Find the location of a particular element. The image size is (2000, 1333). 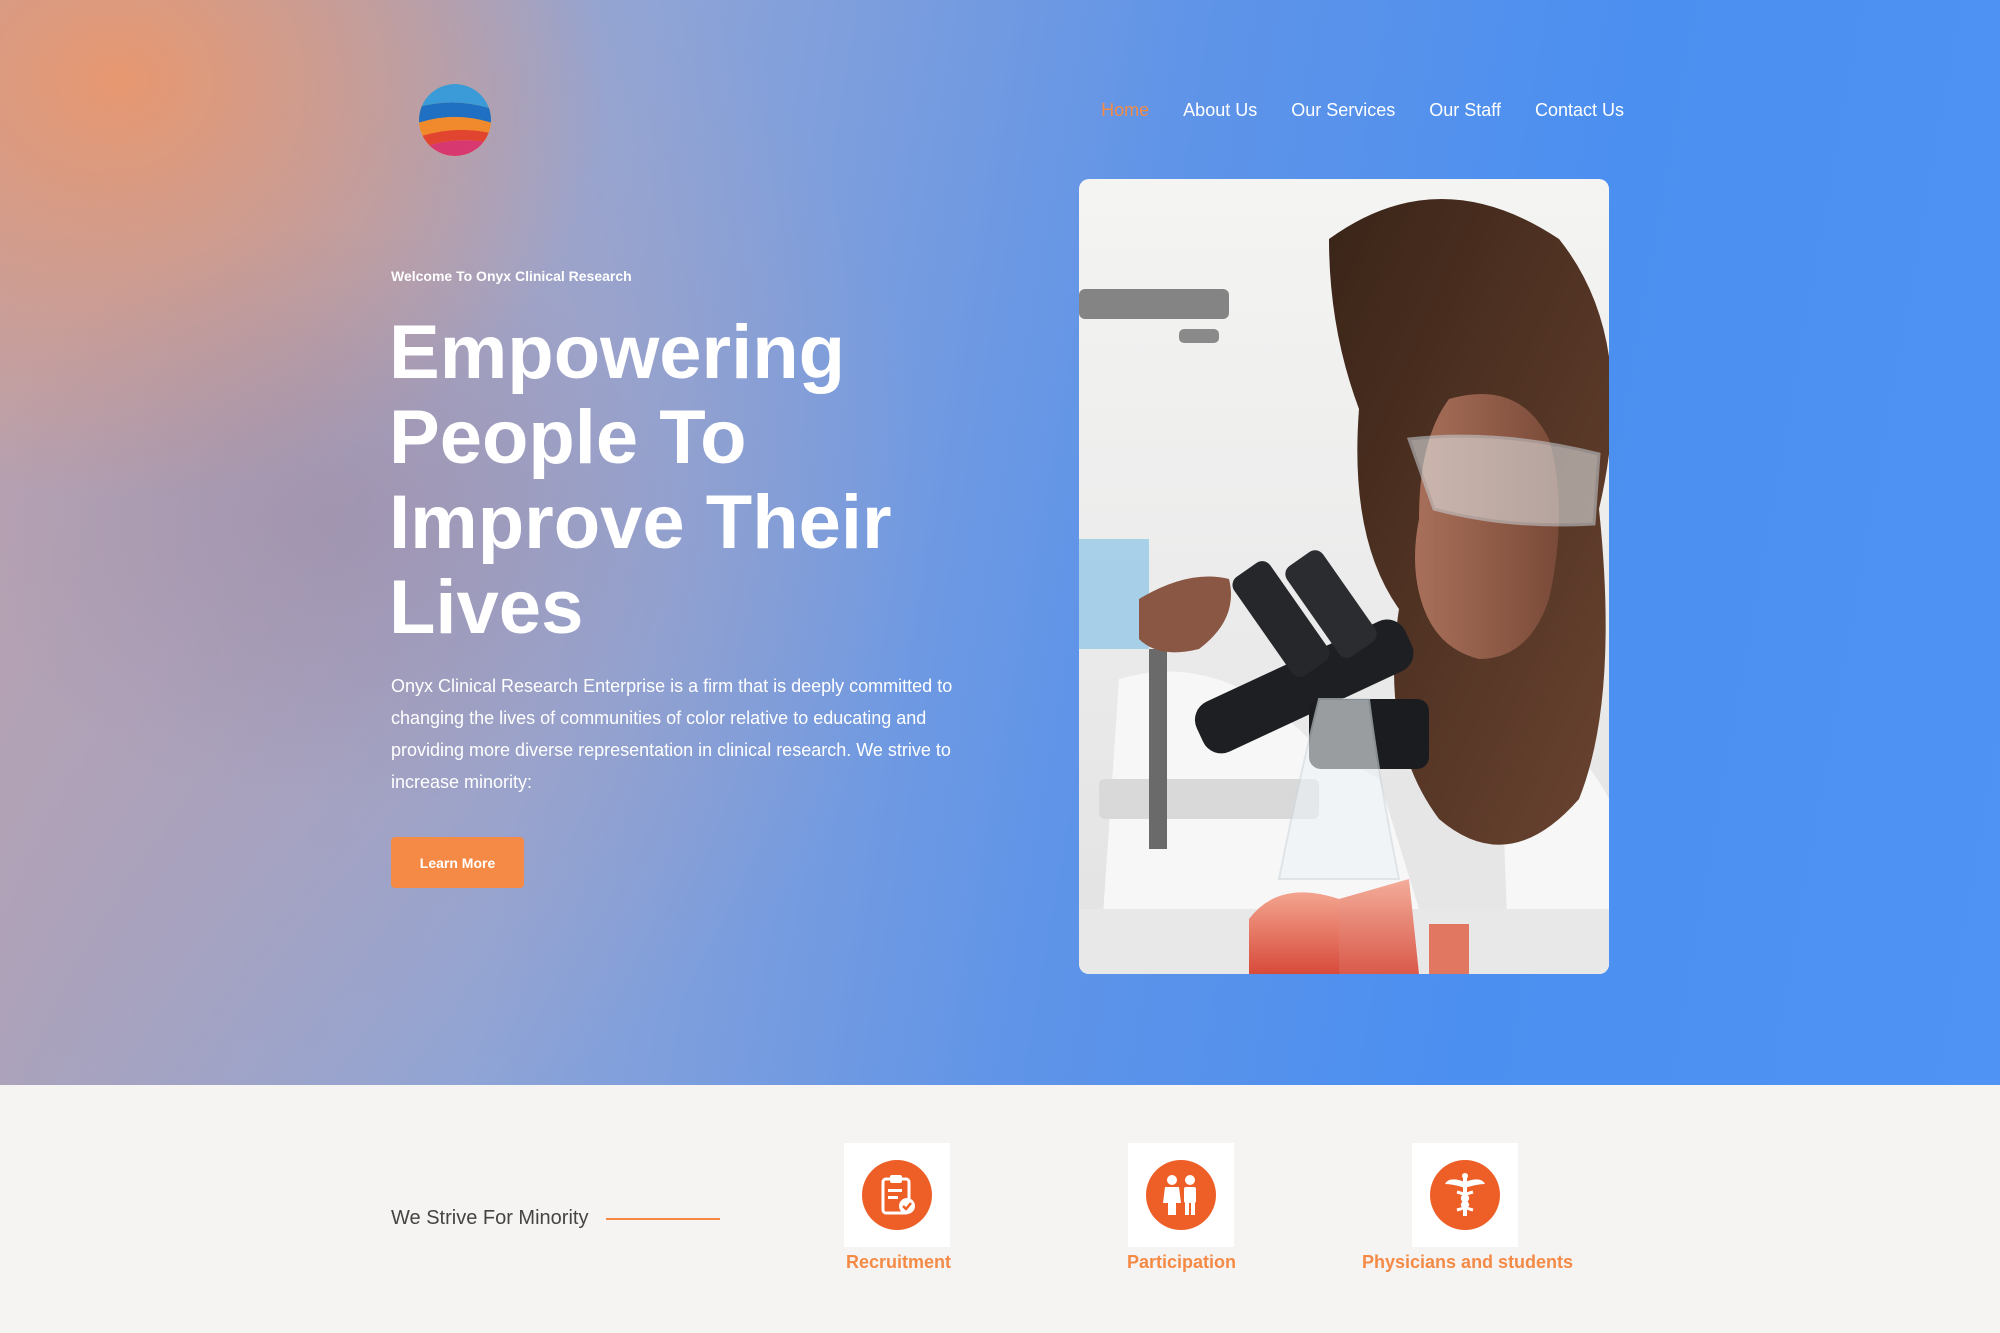

caduceus-icon is located at coordinates (1465, 1195).